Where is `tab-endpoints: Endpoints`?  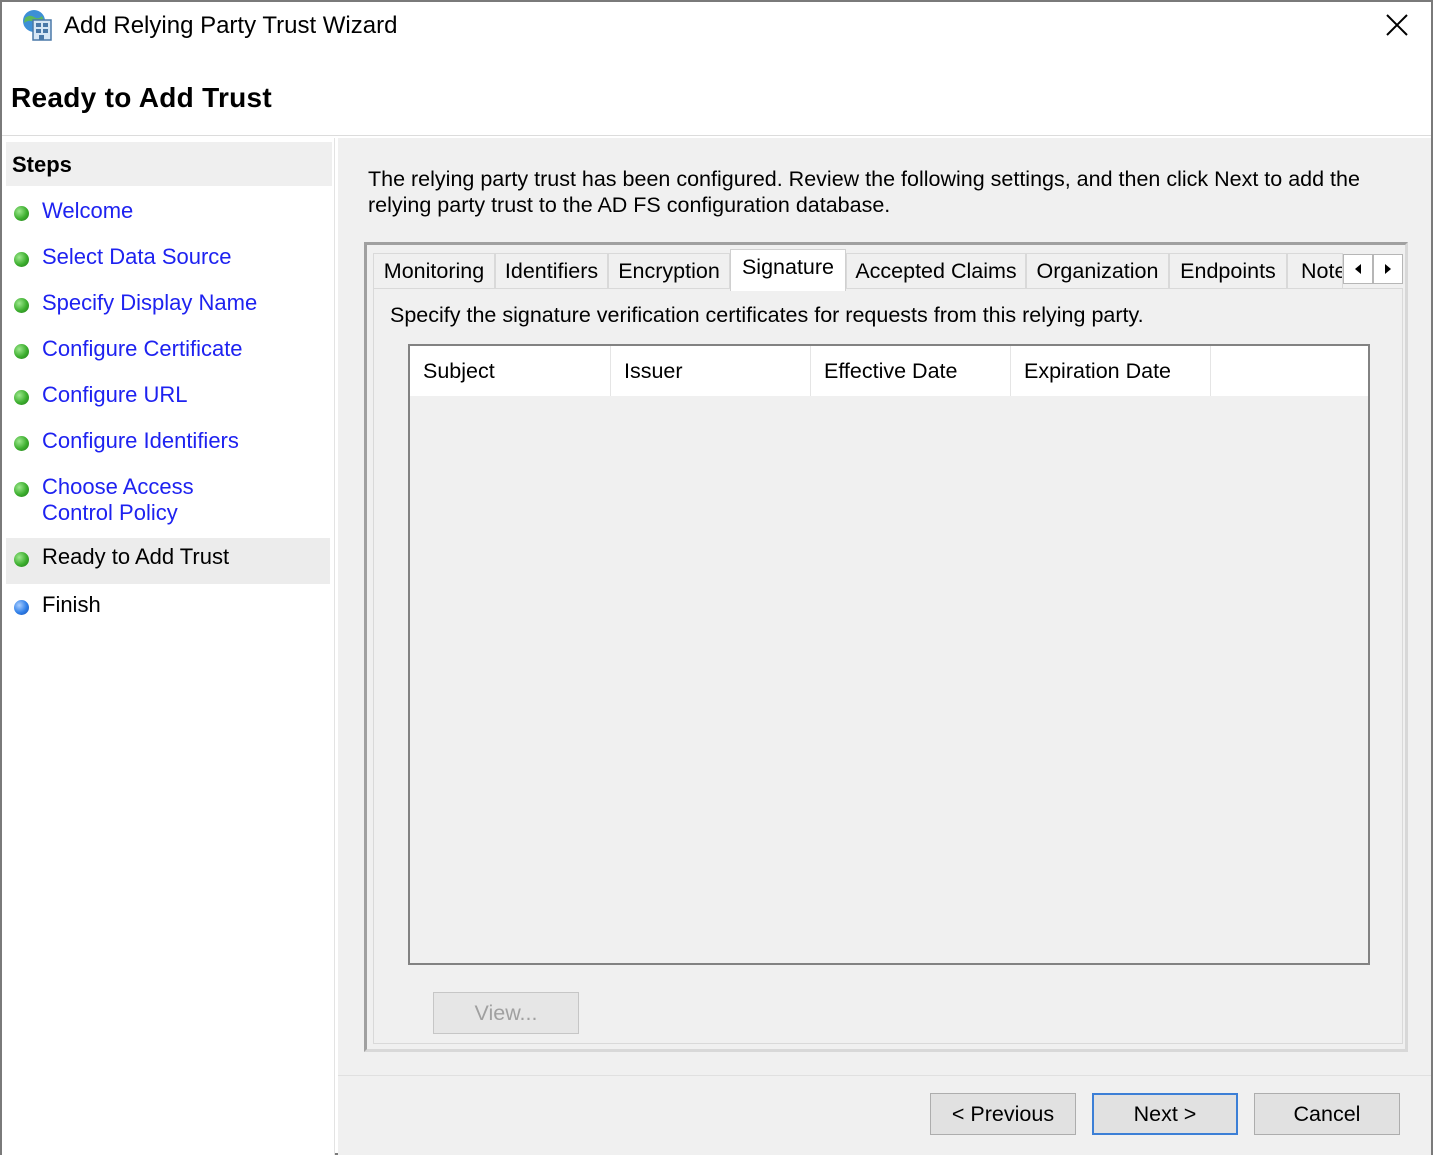
tab-endpoints: Endpoints is located at coordinates (1228, 271).